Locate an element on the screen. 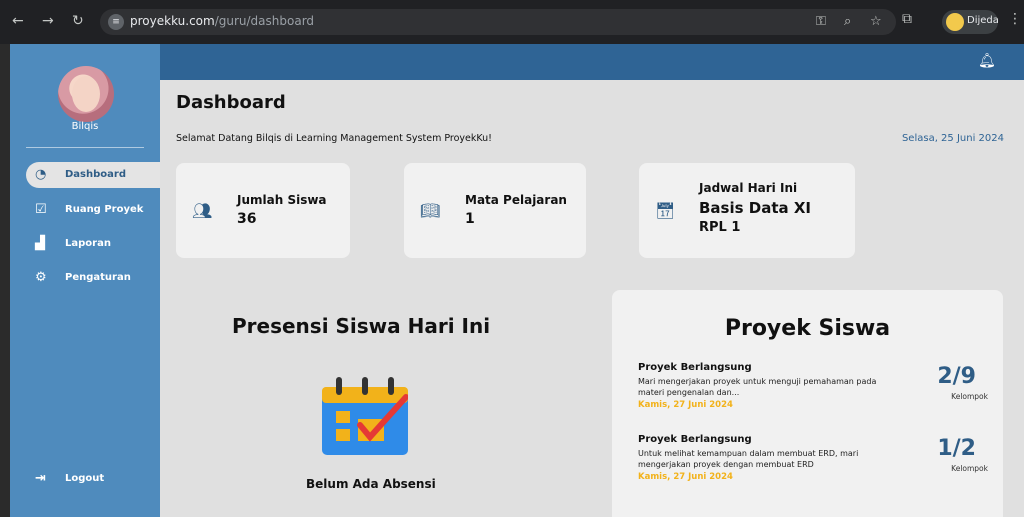 Image resolution: width=1024 pixels, height=517 pixels. gear-icon: ⚙ is located at coordinates (41, 277).